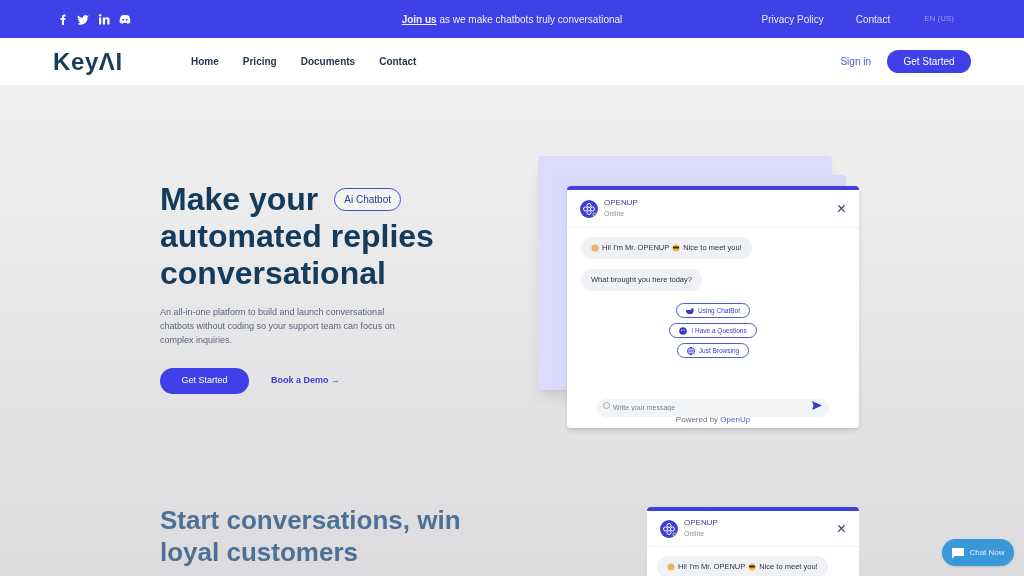 The height and width of the screenshot is (576, 1024). Describe the element at coordinates (328, 61) in the screenshot. I see `nav-link: Documents` at that location.